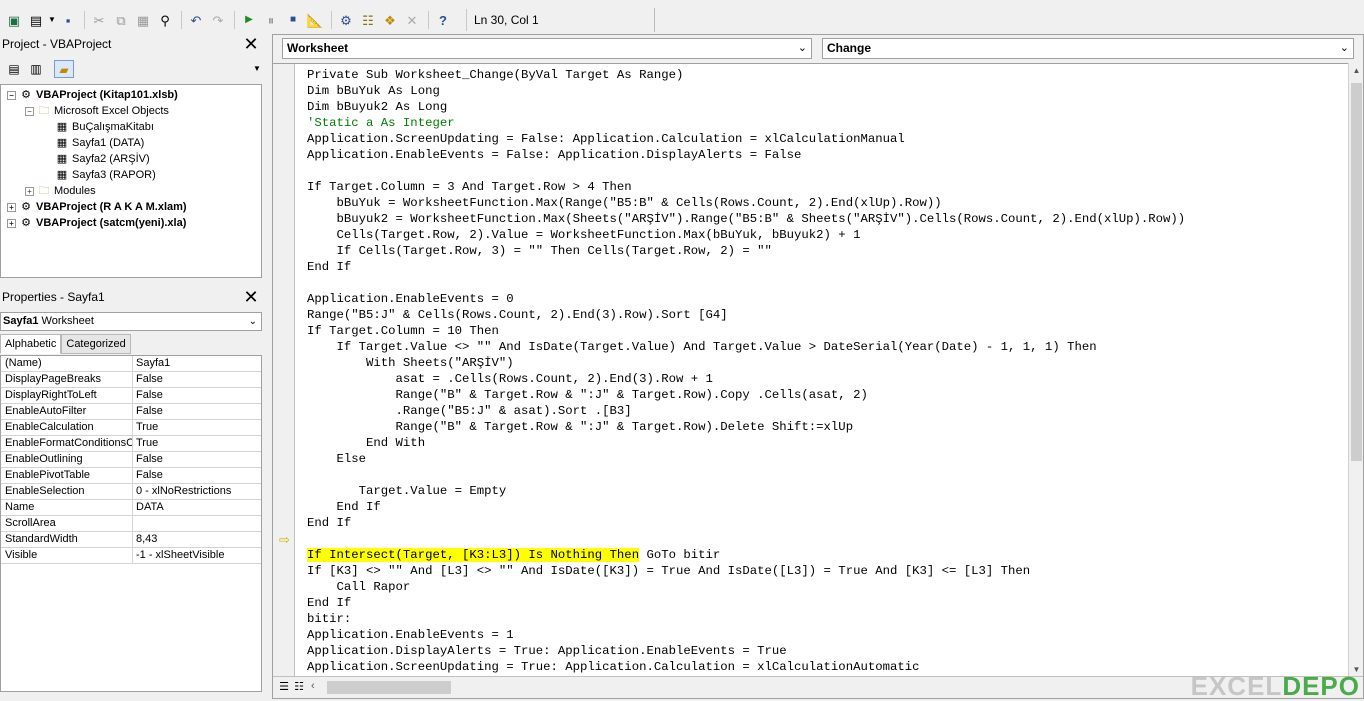 The width and height of the screenshot is (1364, 701). Describe the element at coordinates (131, 396) in the screenshot. I see `property-row: DisplayRightToLeft False` at that location.